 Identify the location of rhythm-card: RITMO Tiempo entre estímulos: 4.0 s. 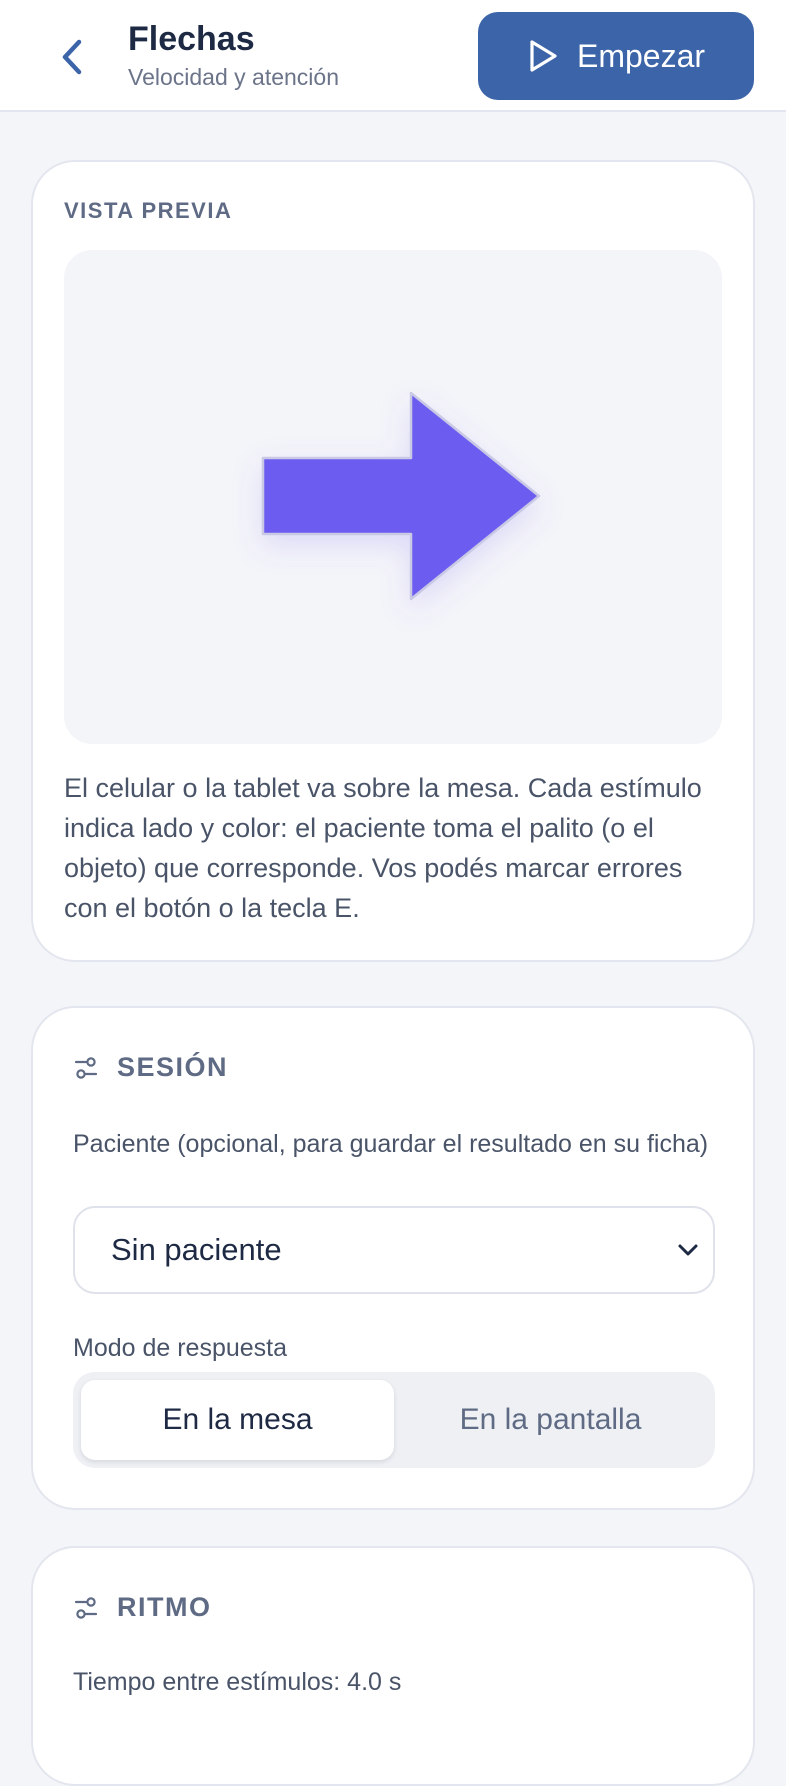
(393, 1666).